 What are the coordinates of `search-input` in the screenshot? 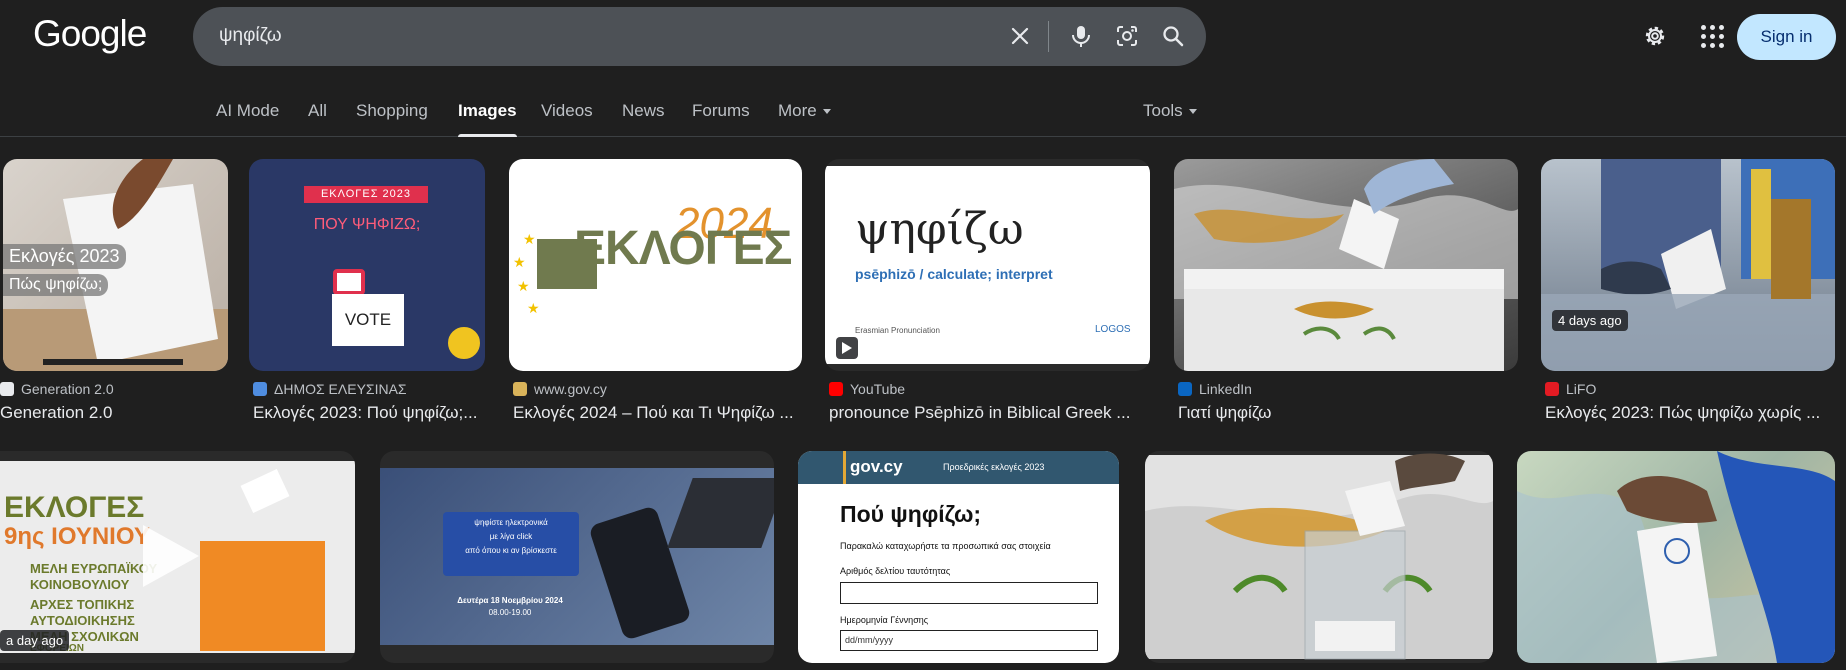 It's located at (607, 36).